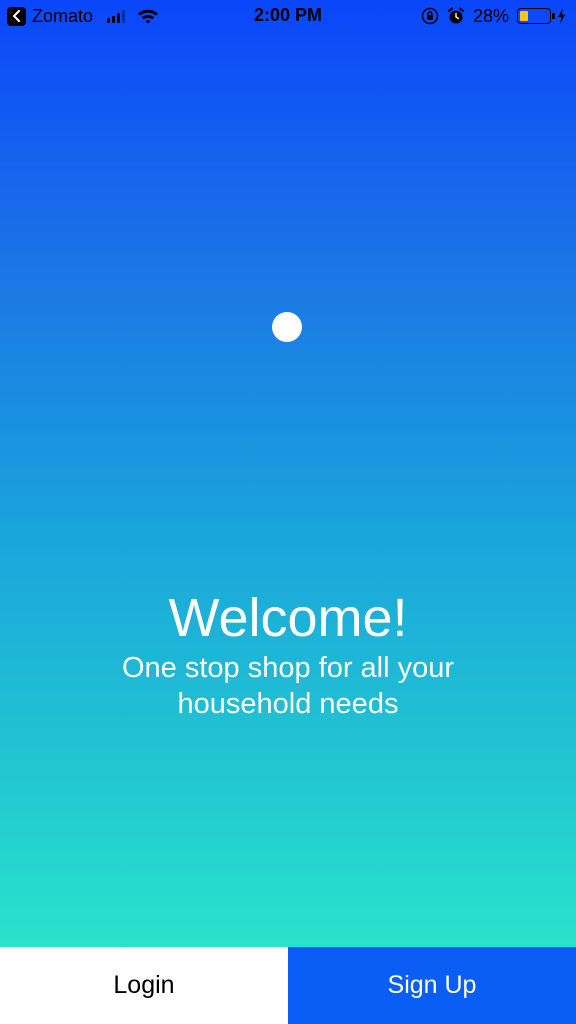 The height and width of the screenshot is (1024, 576). I want to click on battery-percent: 28%, so click(490, 15).